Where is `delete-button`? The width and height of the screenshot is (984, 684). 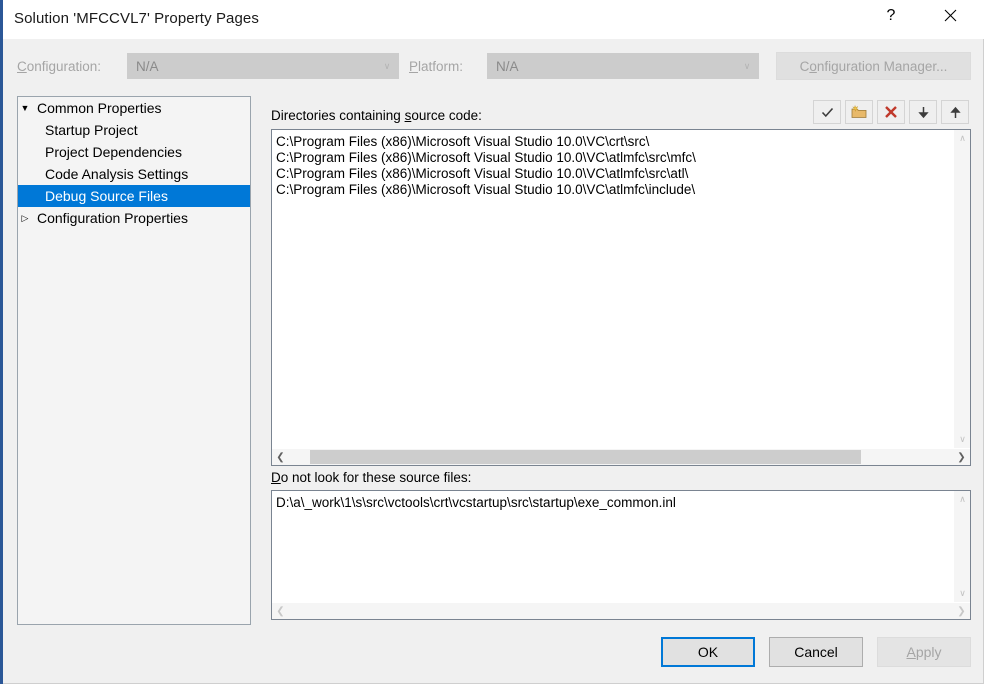
delete-button is located at coordinates (891, 112).